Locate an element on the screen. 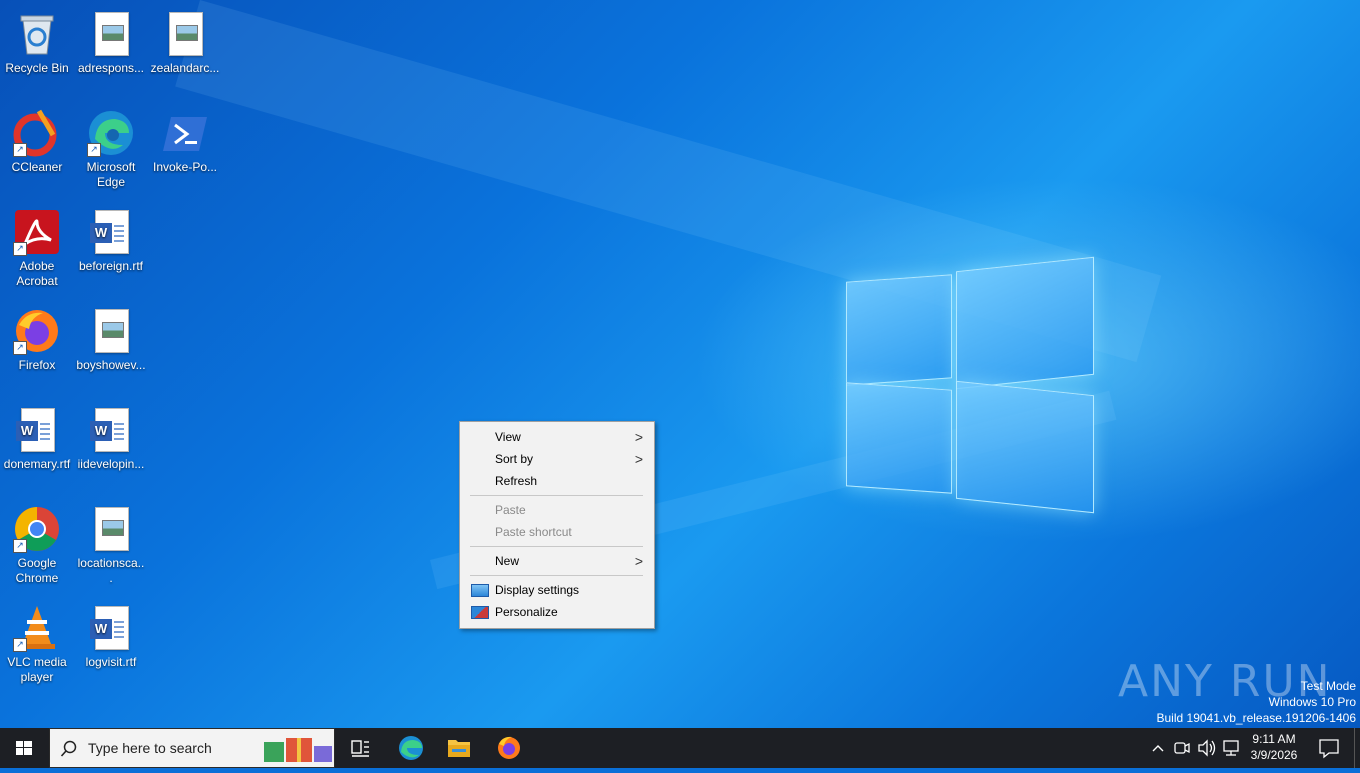 This screenshot has height=773, width=1360. taskbar-firefox-button is located at coordinates (509, 748).